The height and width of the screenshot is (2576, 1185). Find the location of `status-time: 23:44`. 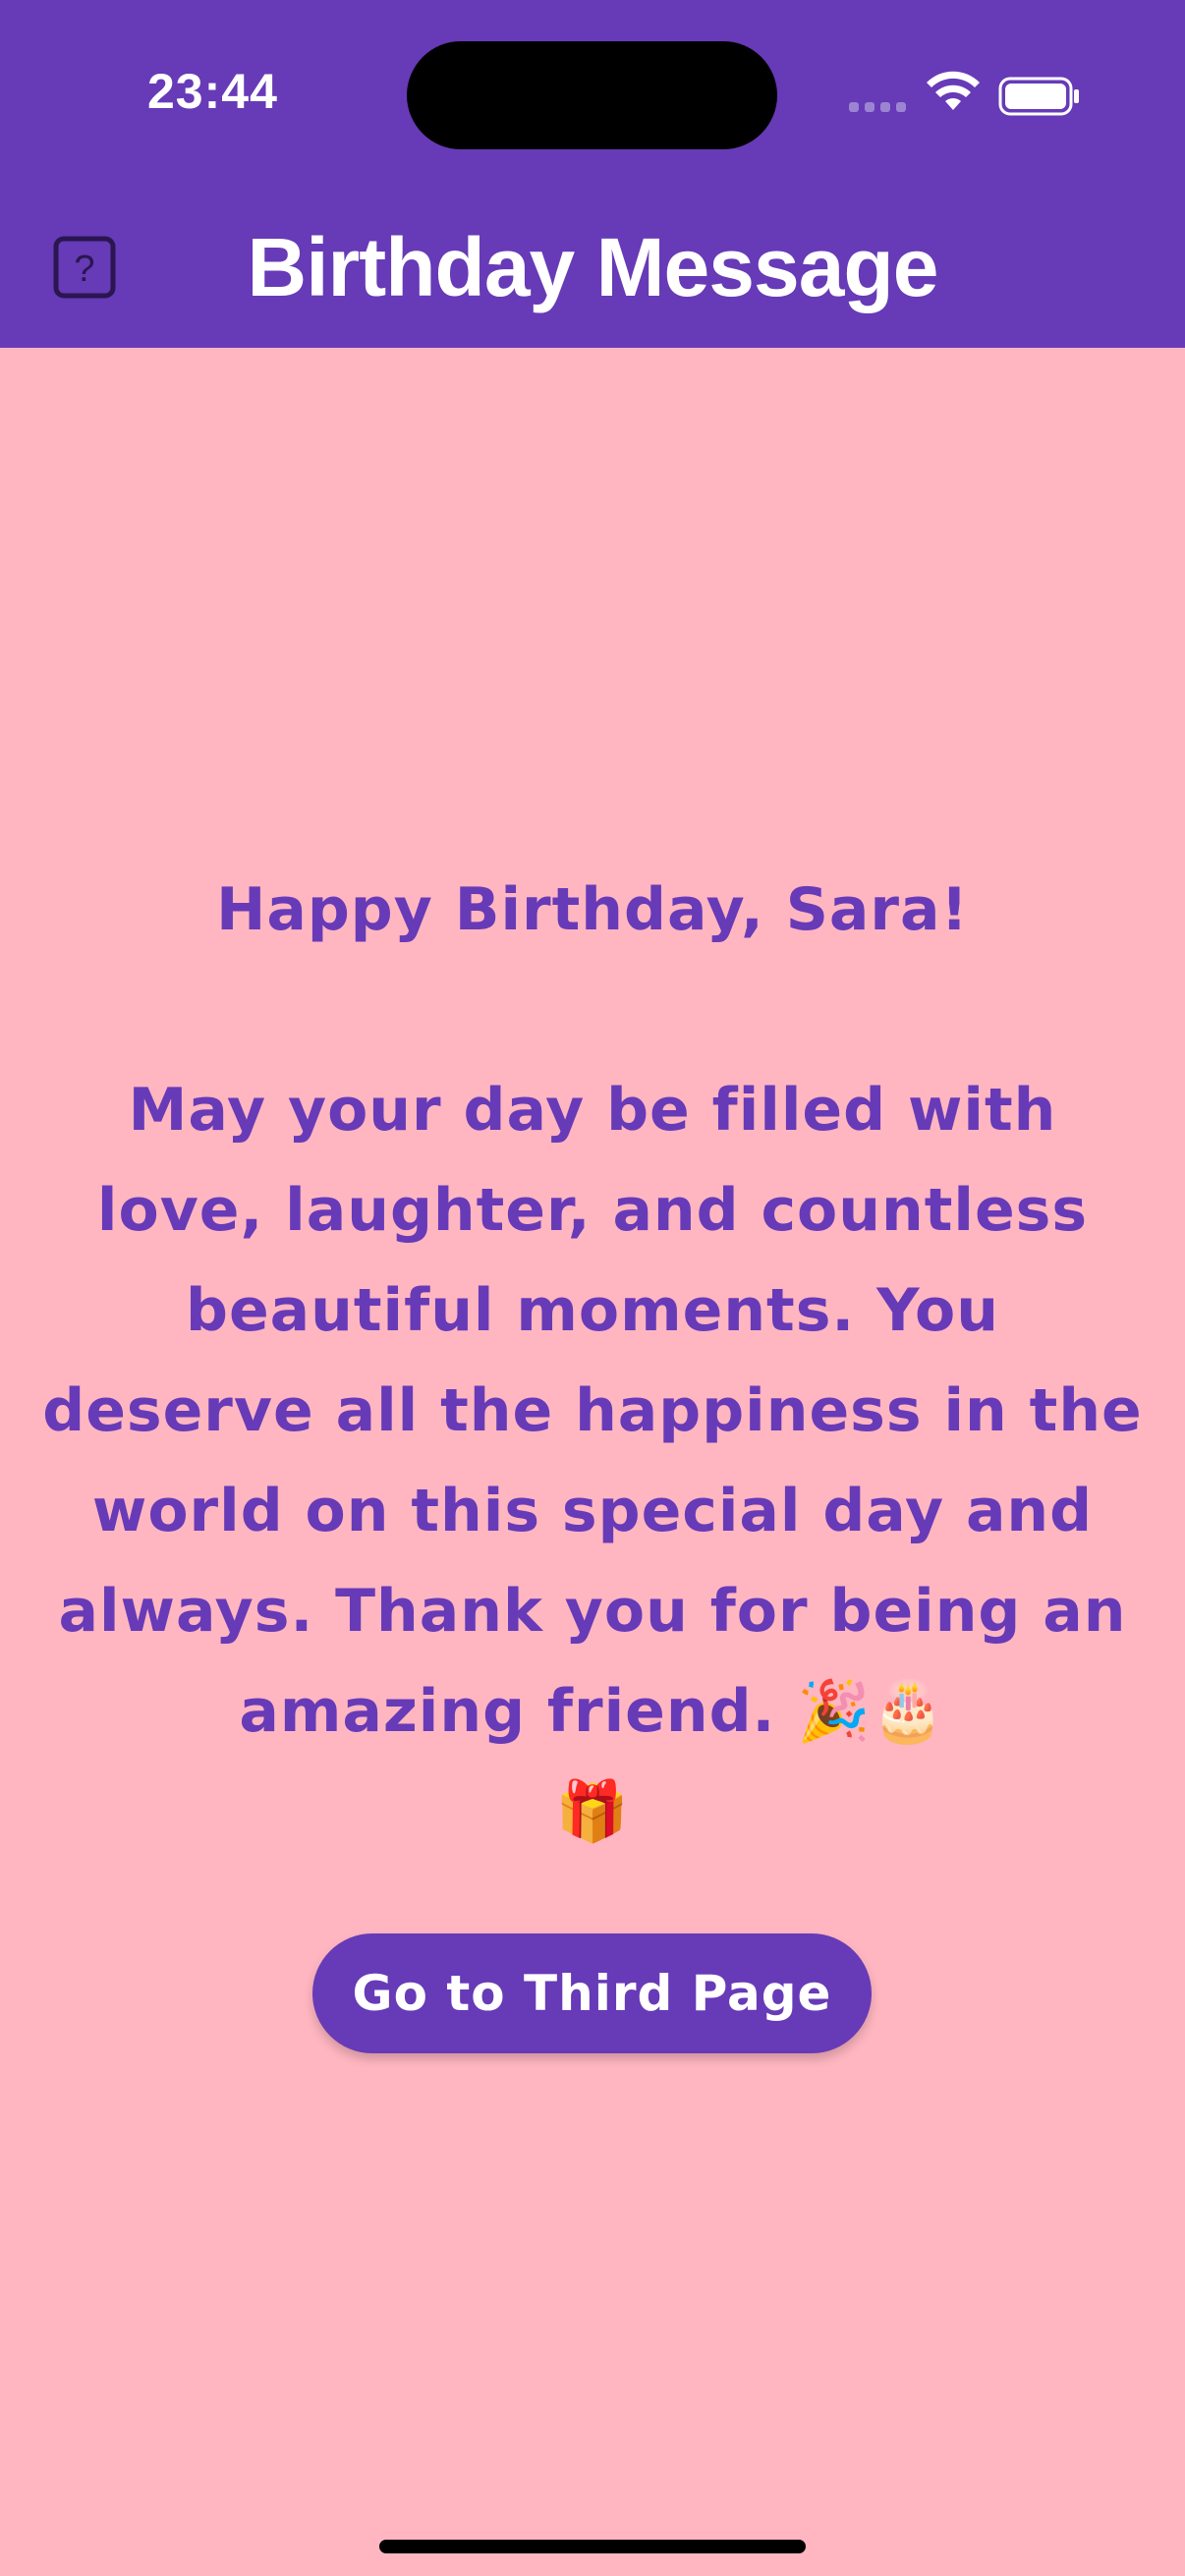

status-time: 23:44 is located at coordinates (213, 91).